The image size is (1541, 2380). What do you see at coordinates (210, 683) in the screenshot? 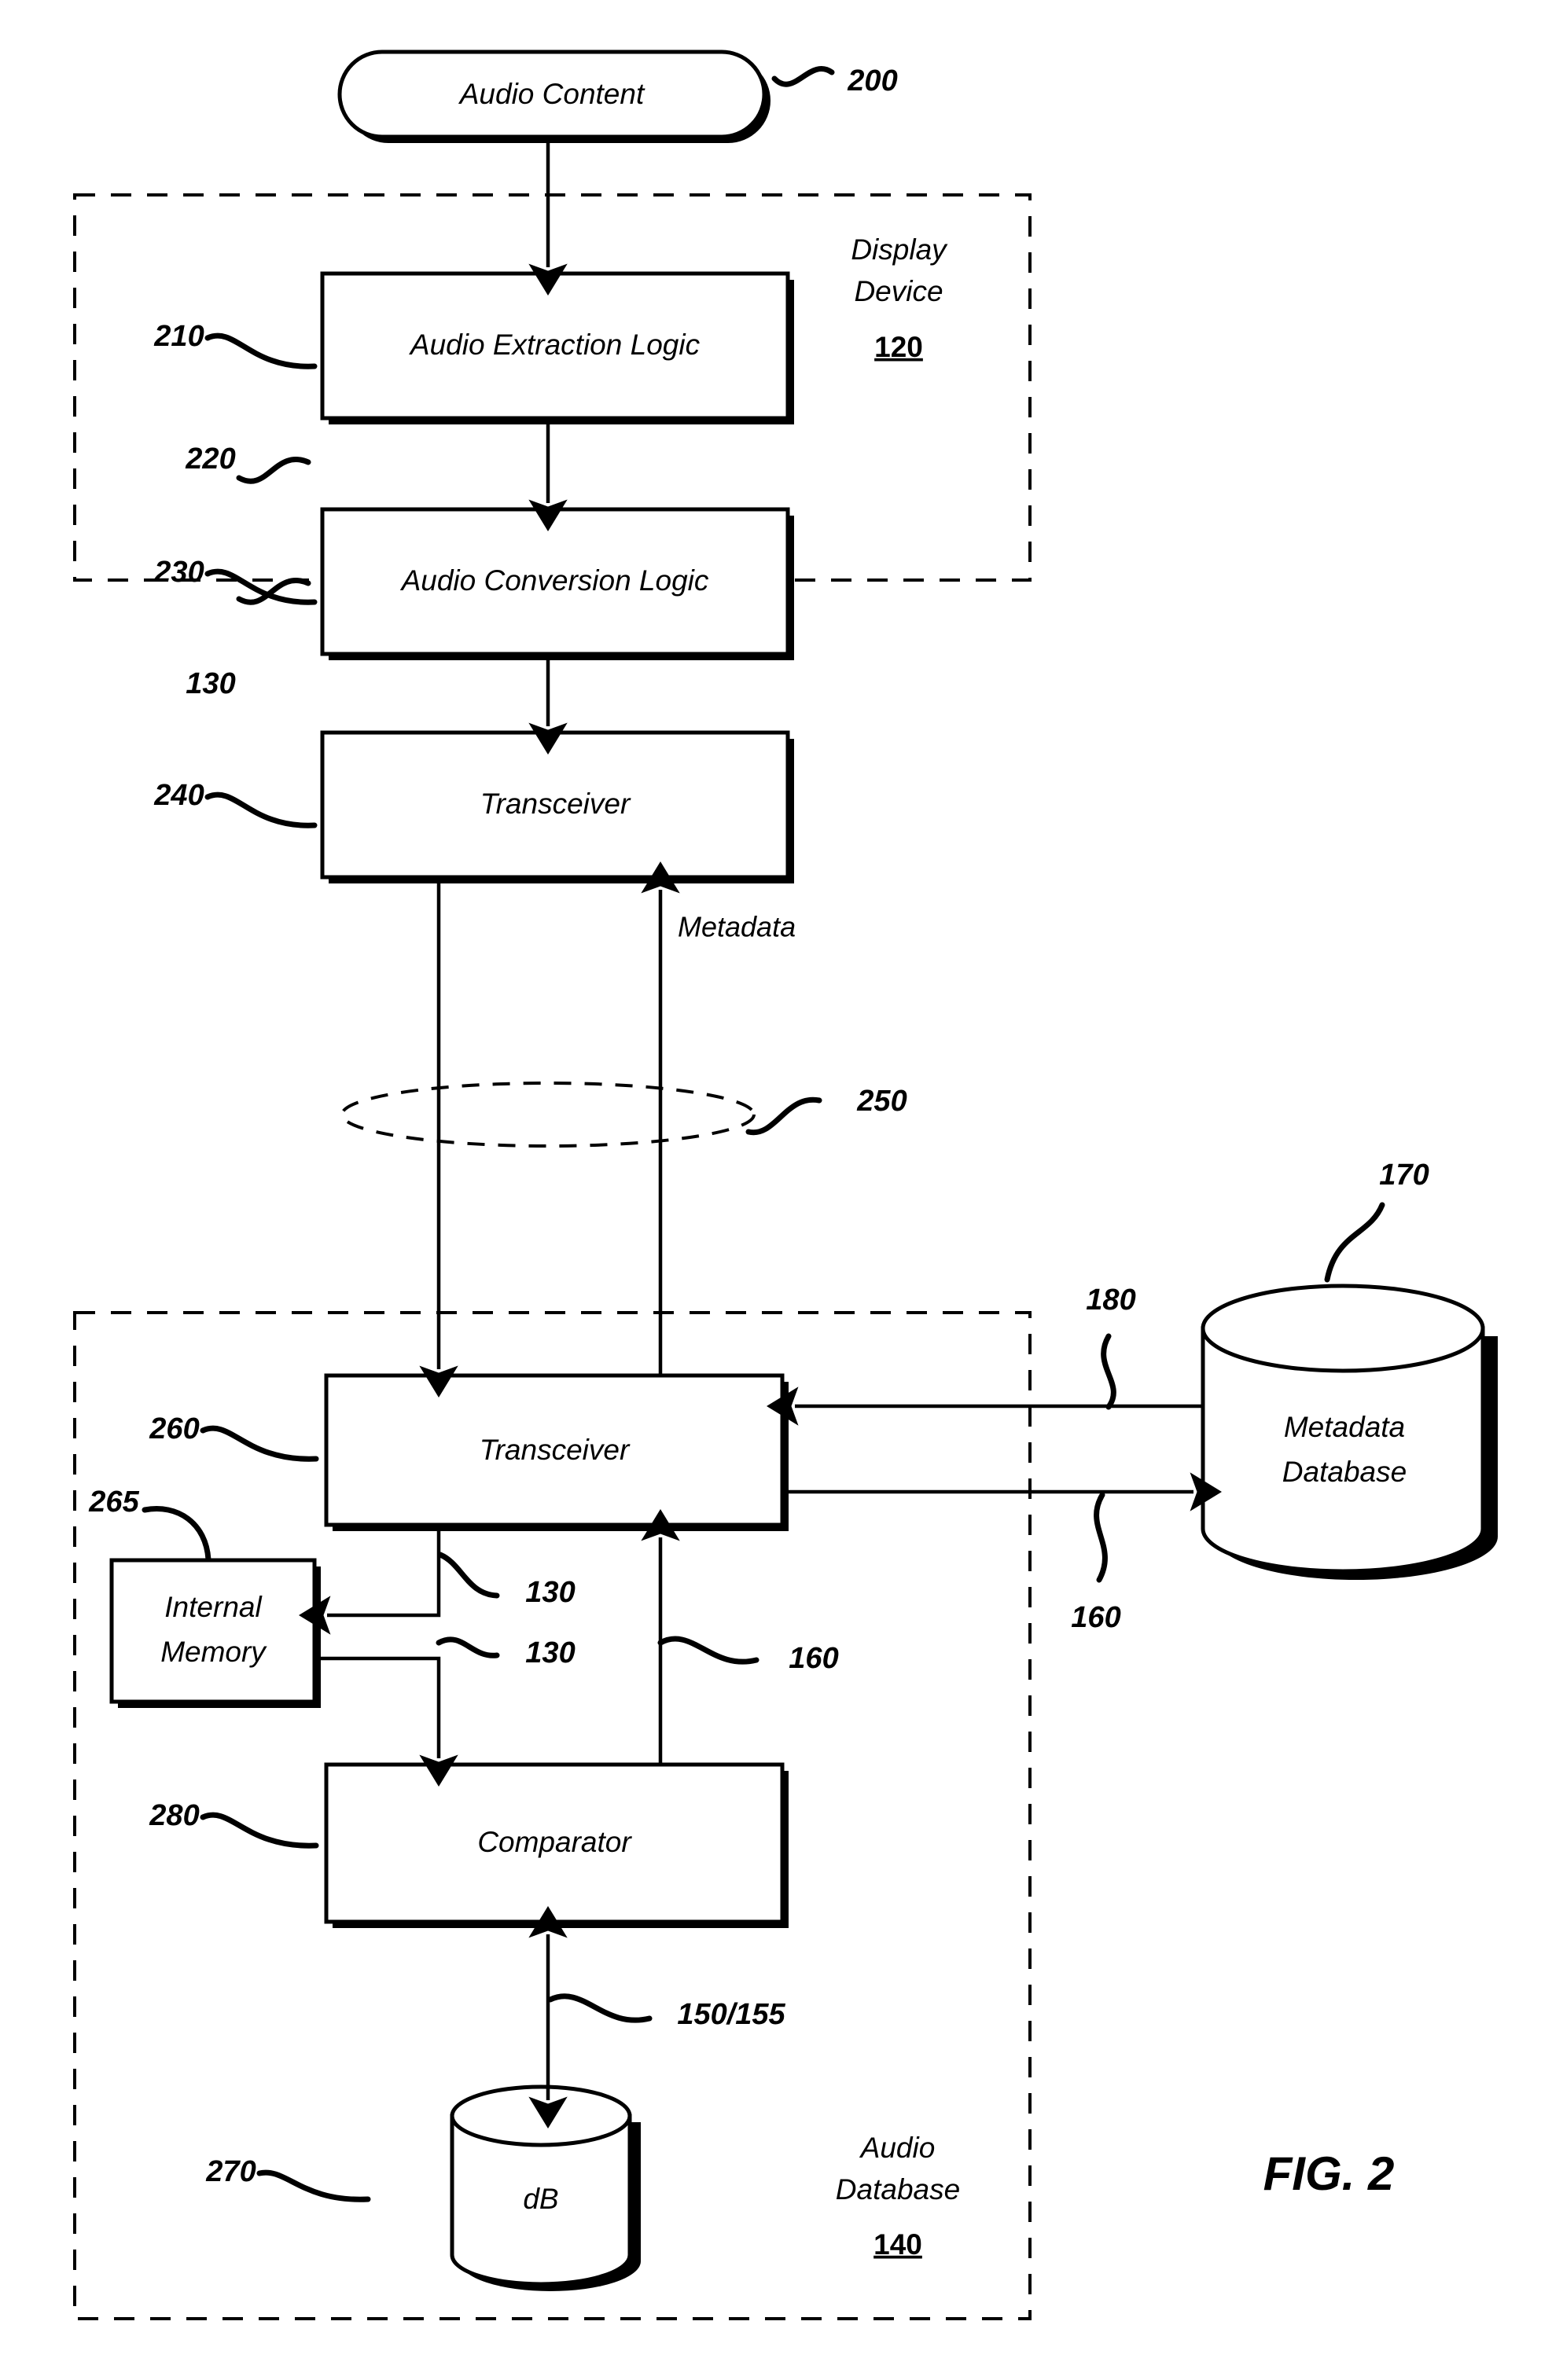
I see `ref-130-conversion: 130` at bounding box center [210, 683].